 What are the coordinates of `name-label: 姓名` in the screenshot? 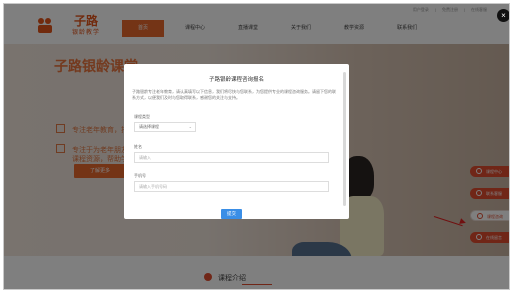 It's located at (138, 146).